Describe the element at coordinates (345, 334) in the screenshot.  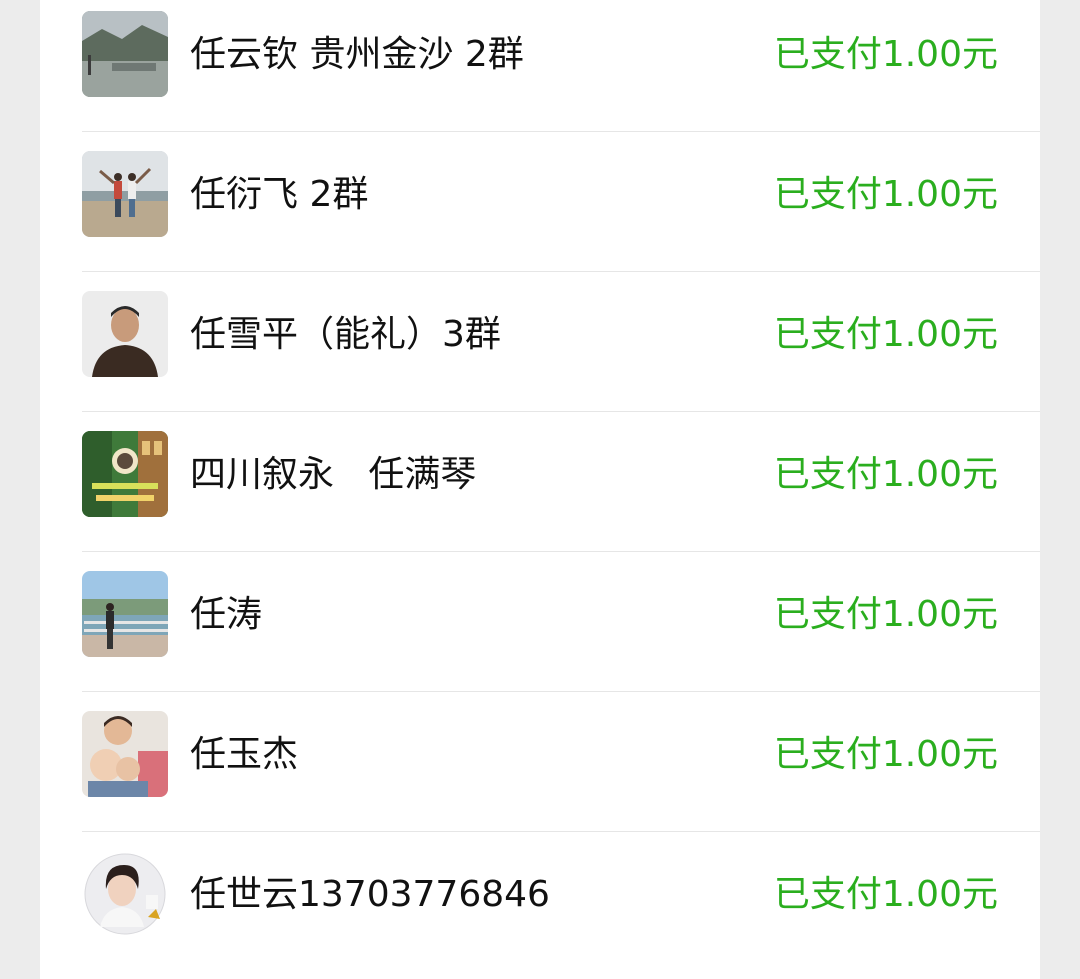
I see `payer-name: 任雪平（能礼）3群` at that location.